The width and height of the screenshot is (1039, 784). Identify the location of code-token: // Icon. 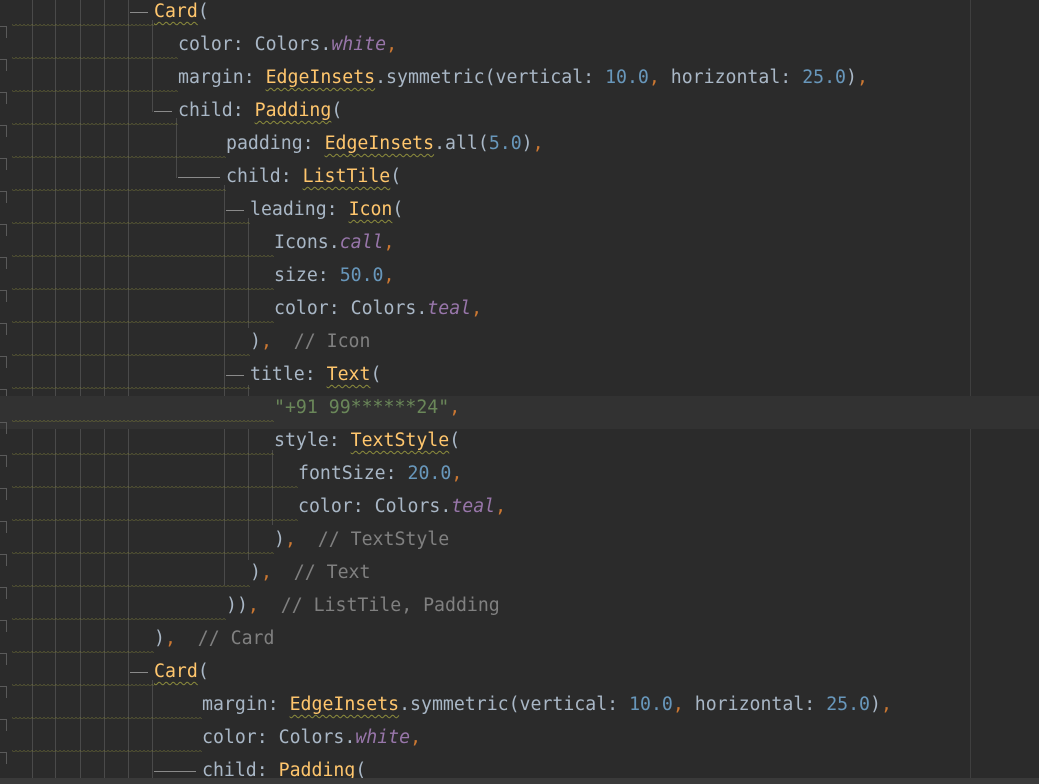
(321, 341).